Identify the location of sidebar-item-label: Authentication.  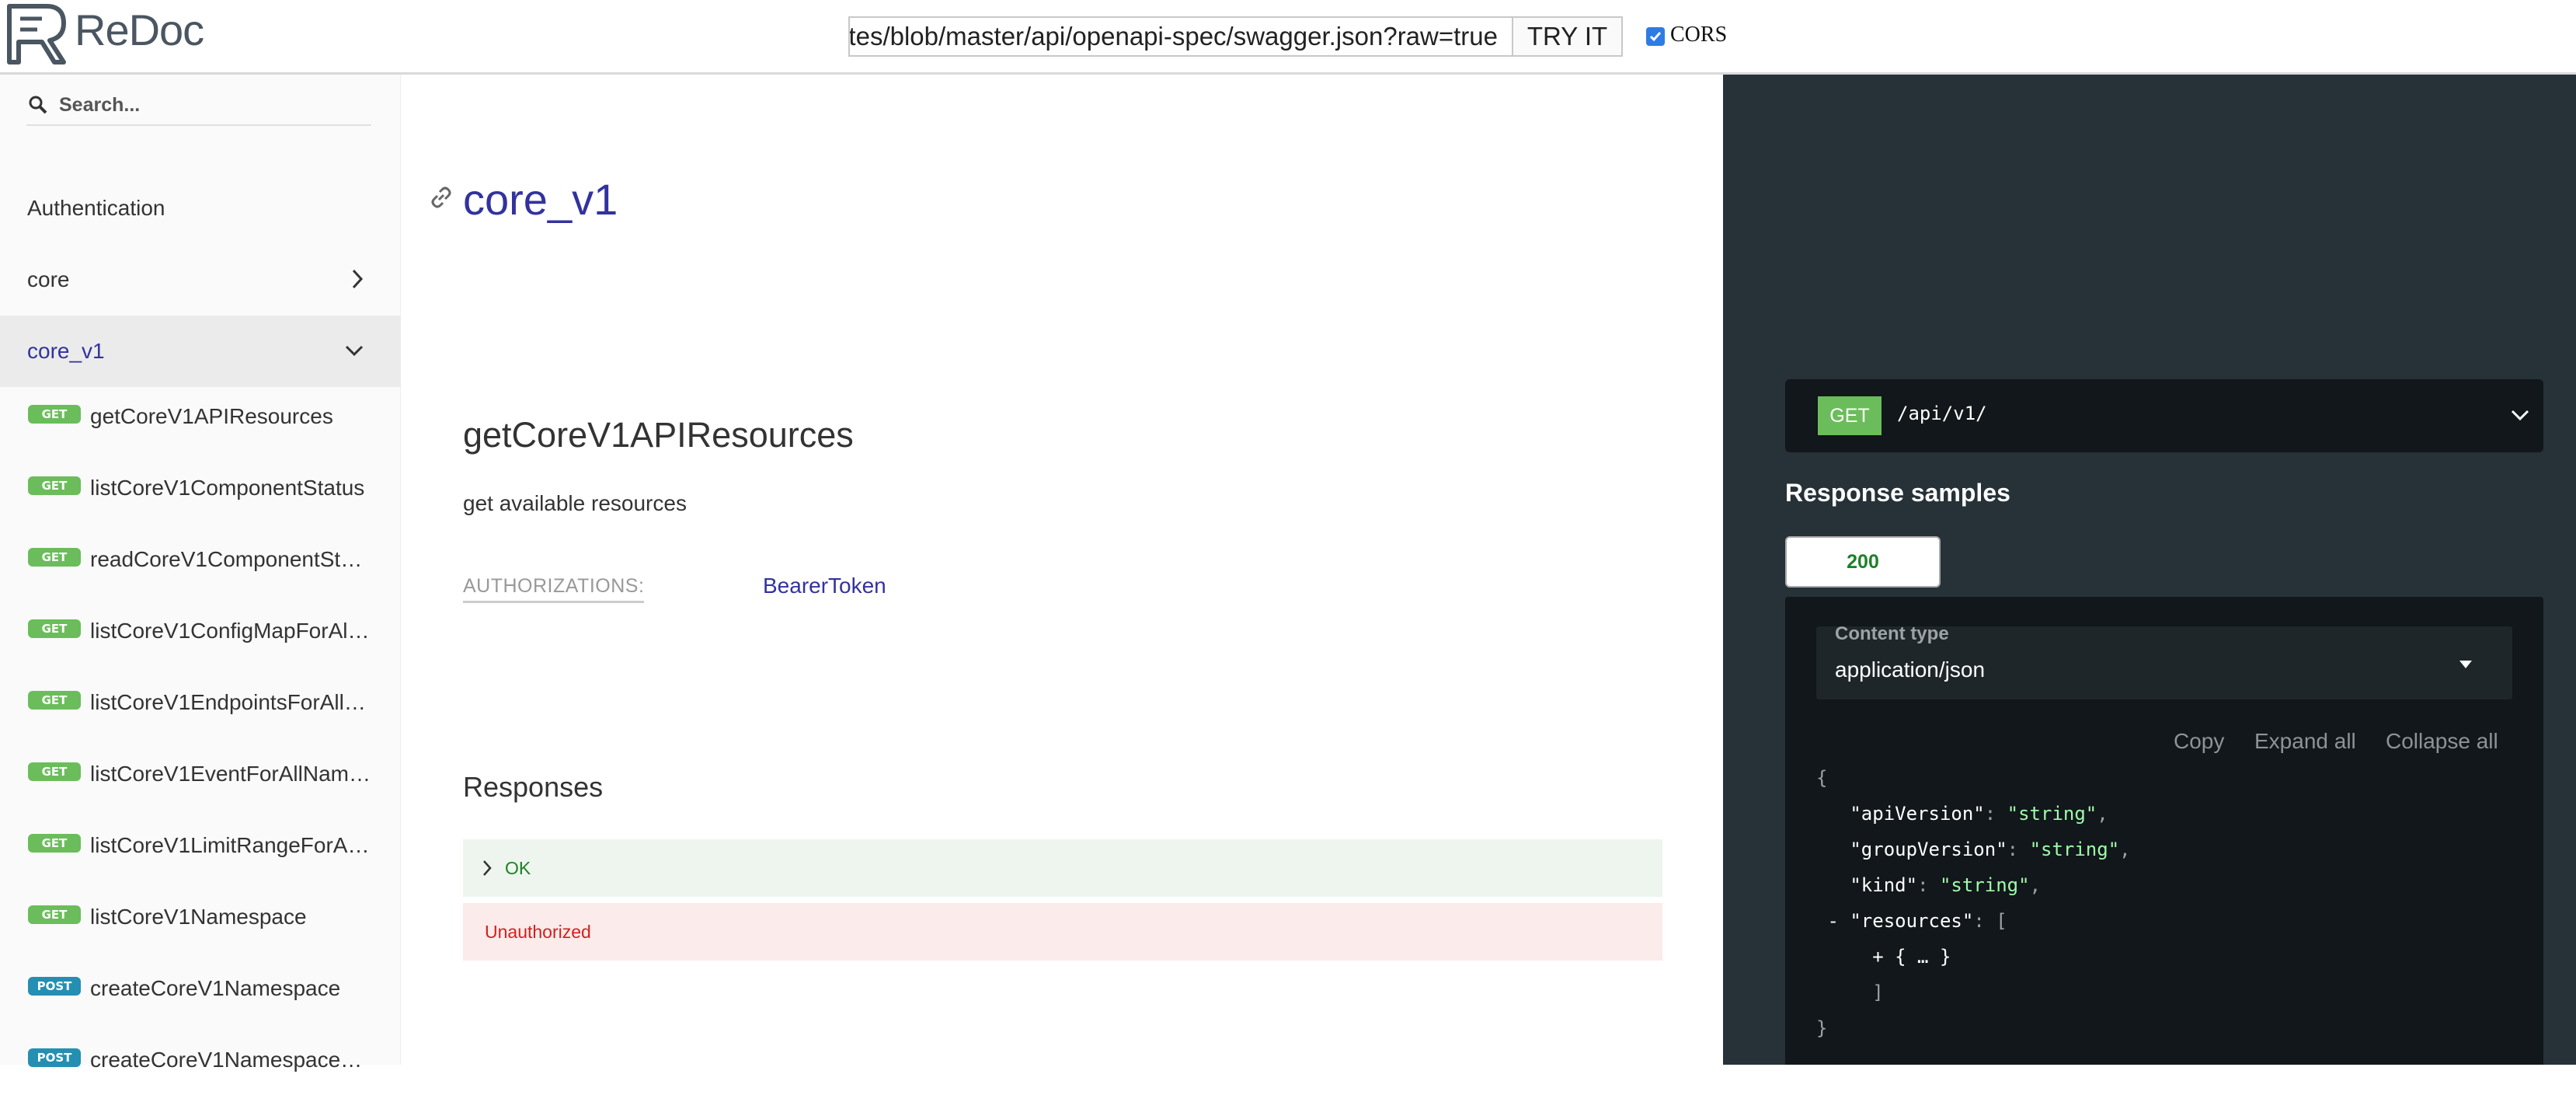
(96, 208).